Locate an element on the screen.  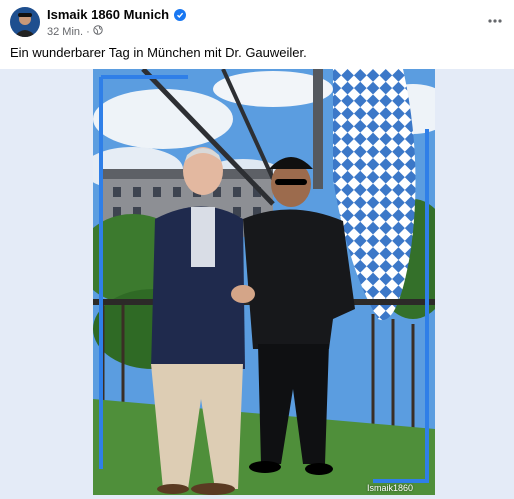
post-header: Ismaik 1860 Munich 32 Min. · is located at coordinates (257, 21).